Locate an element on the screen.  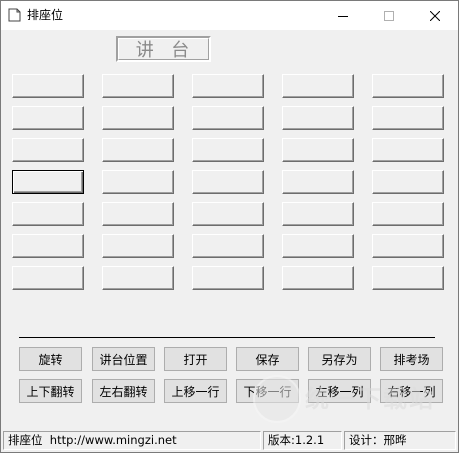
divider is located at coordinates (227, 337).